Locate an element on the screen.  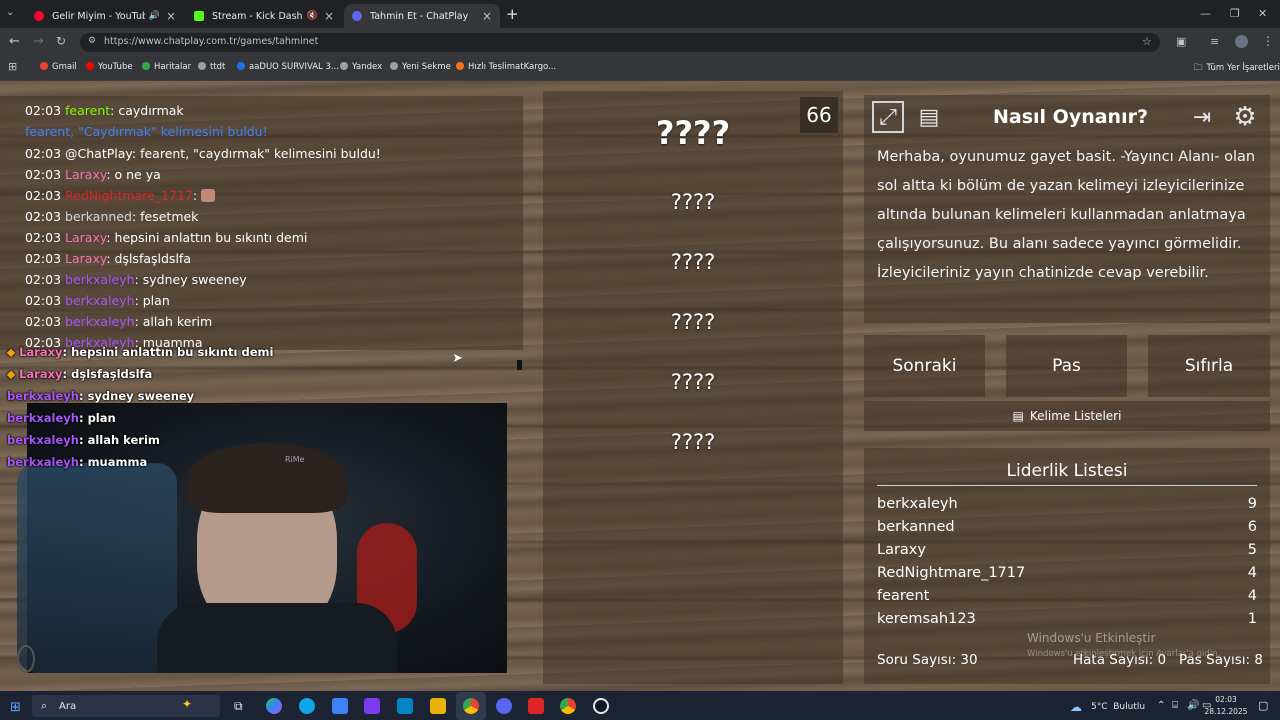
chair-logo: RiMe is located at coordinates (295, 459).